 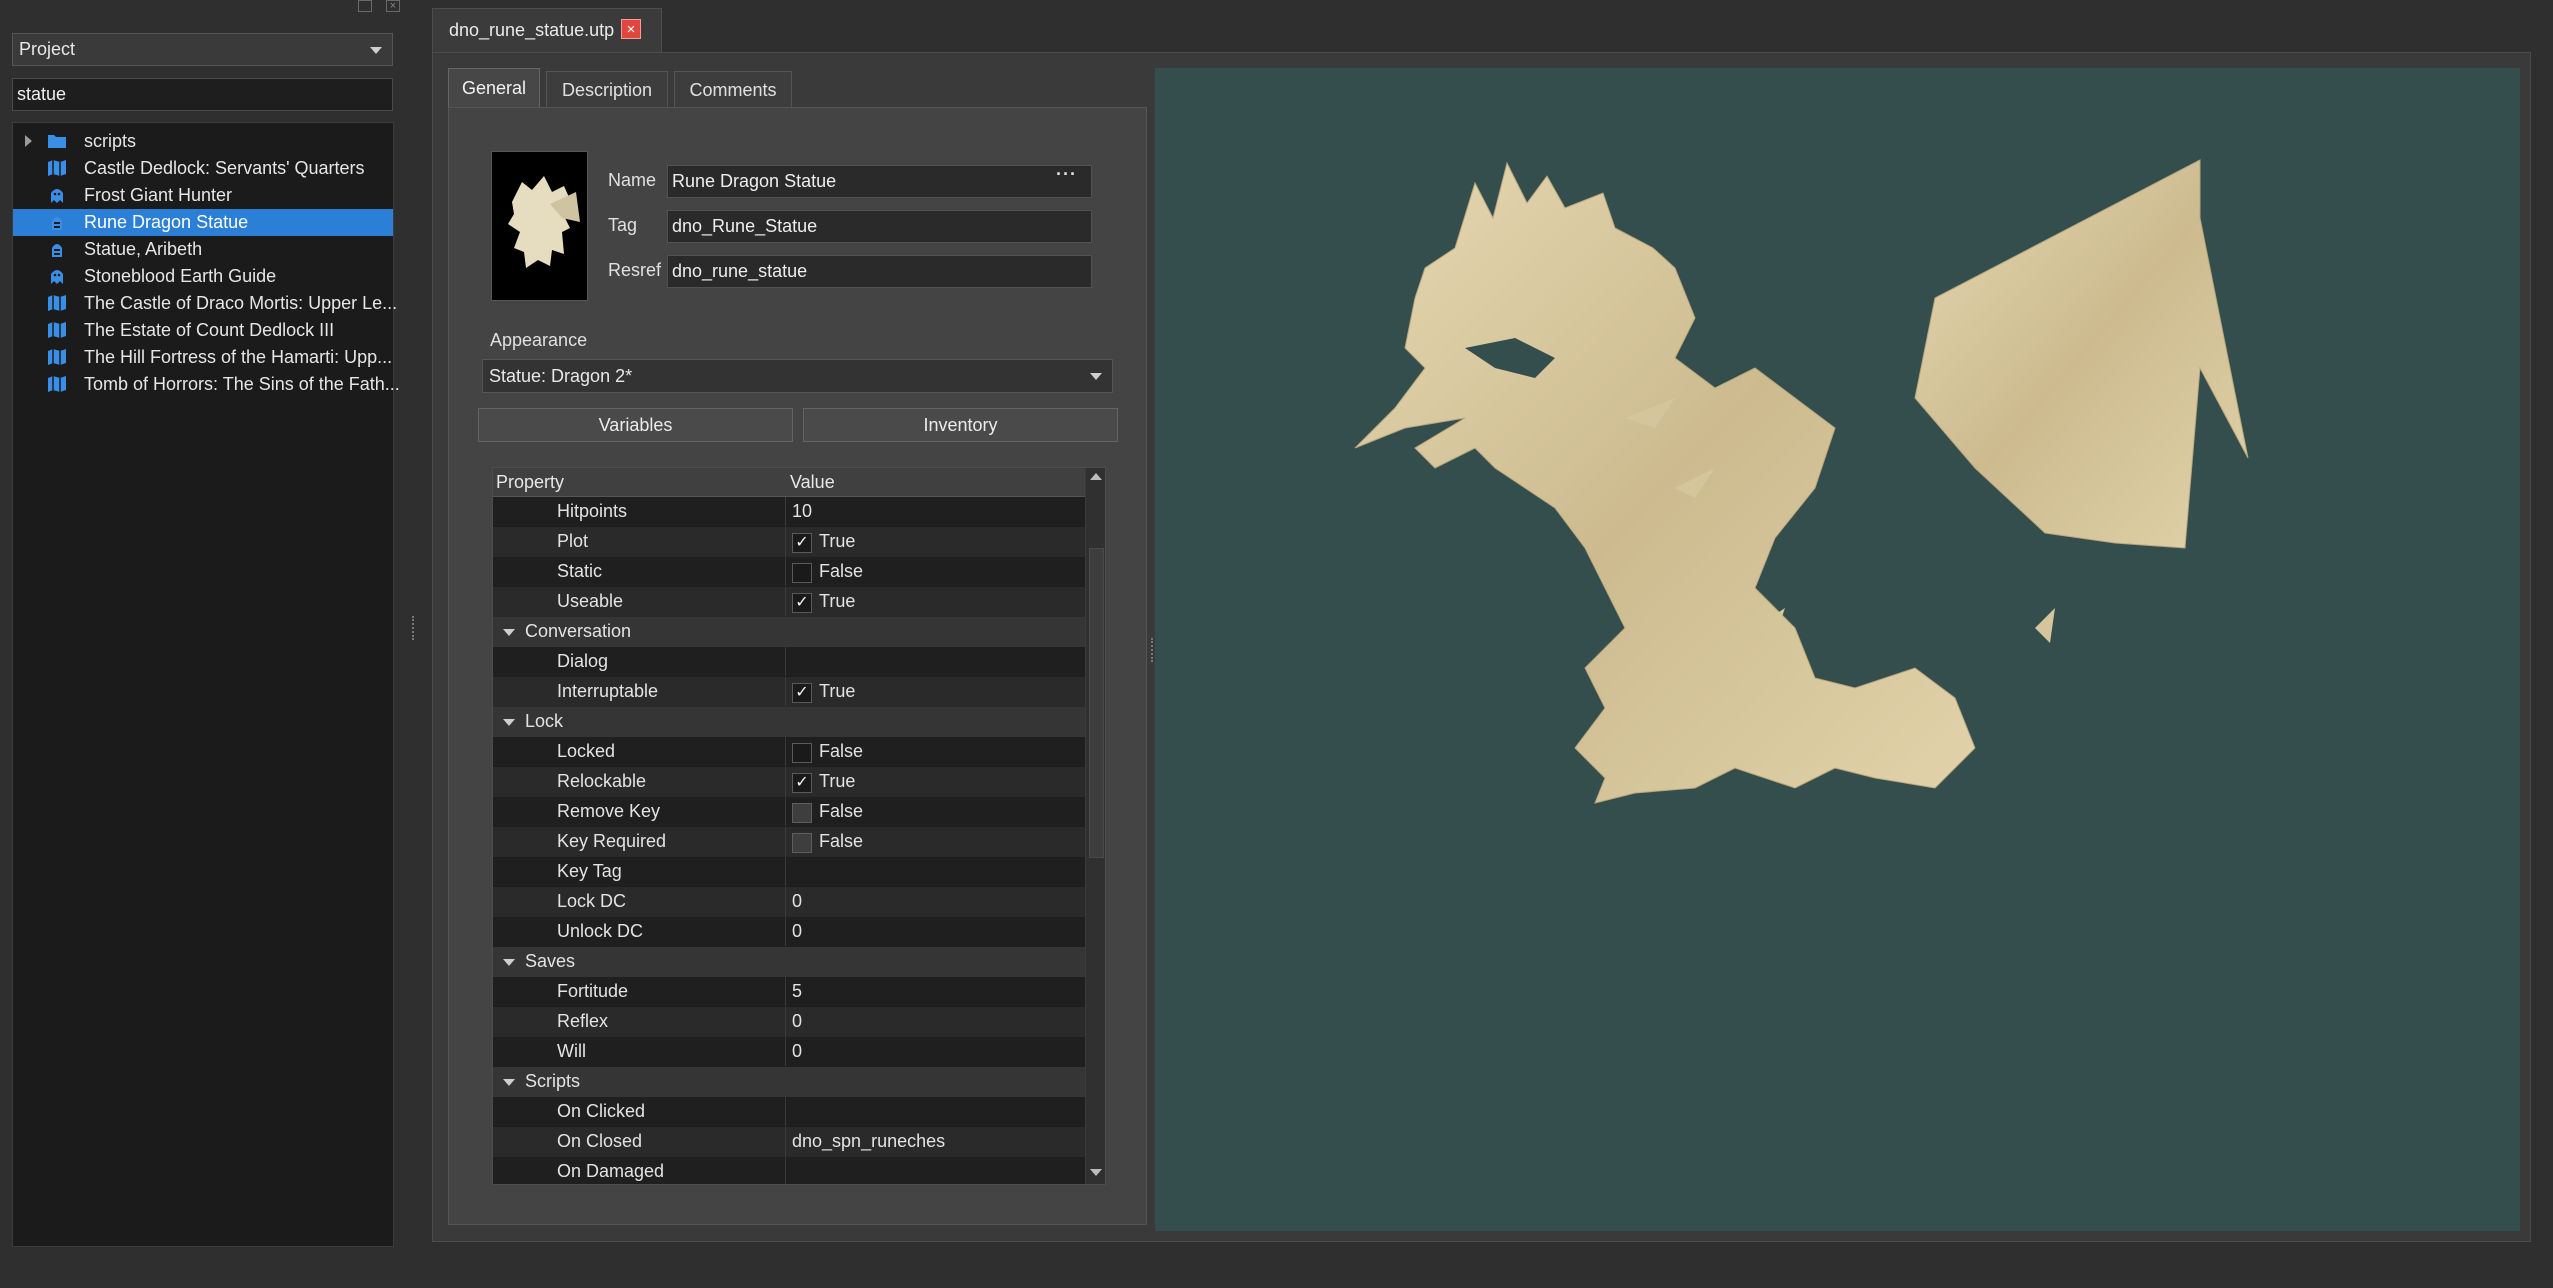 What do you see at coordinates (1096, 476) in the screenshot?
I see `scroll-up-icon` at bounding box center [1096, 476].